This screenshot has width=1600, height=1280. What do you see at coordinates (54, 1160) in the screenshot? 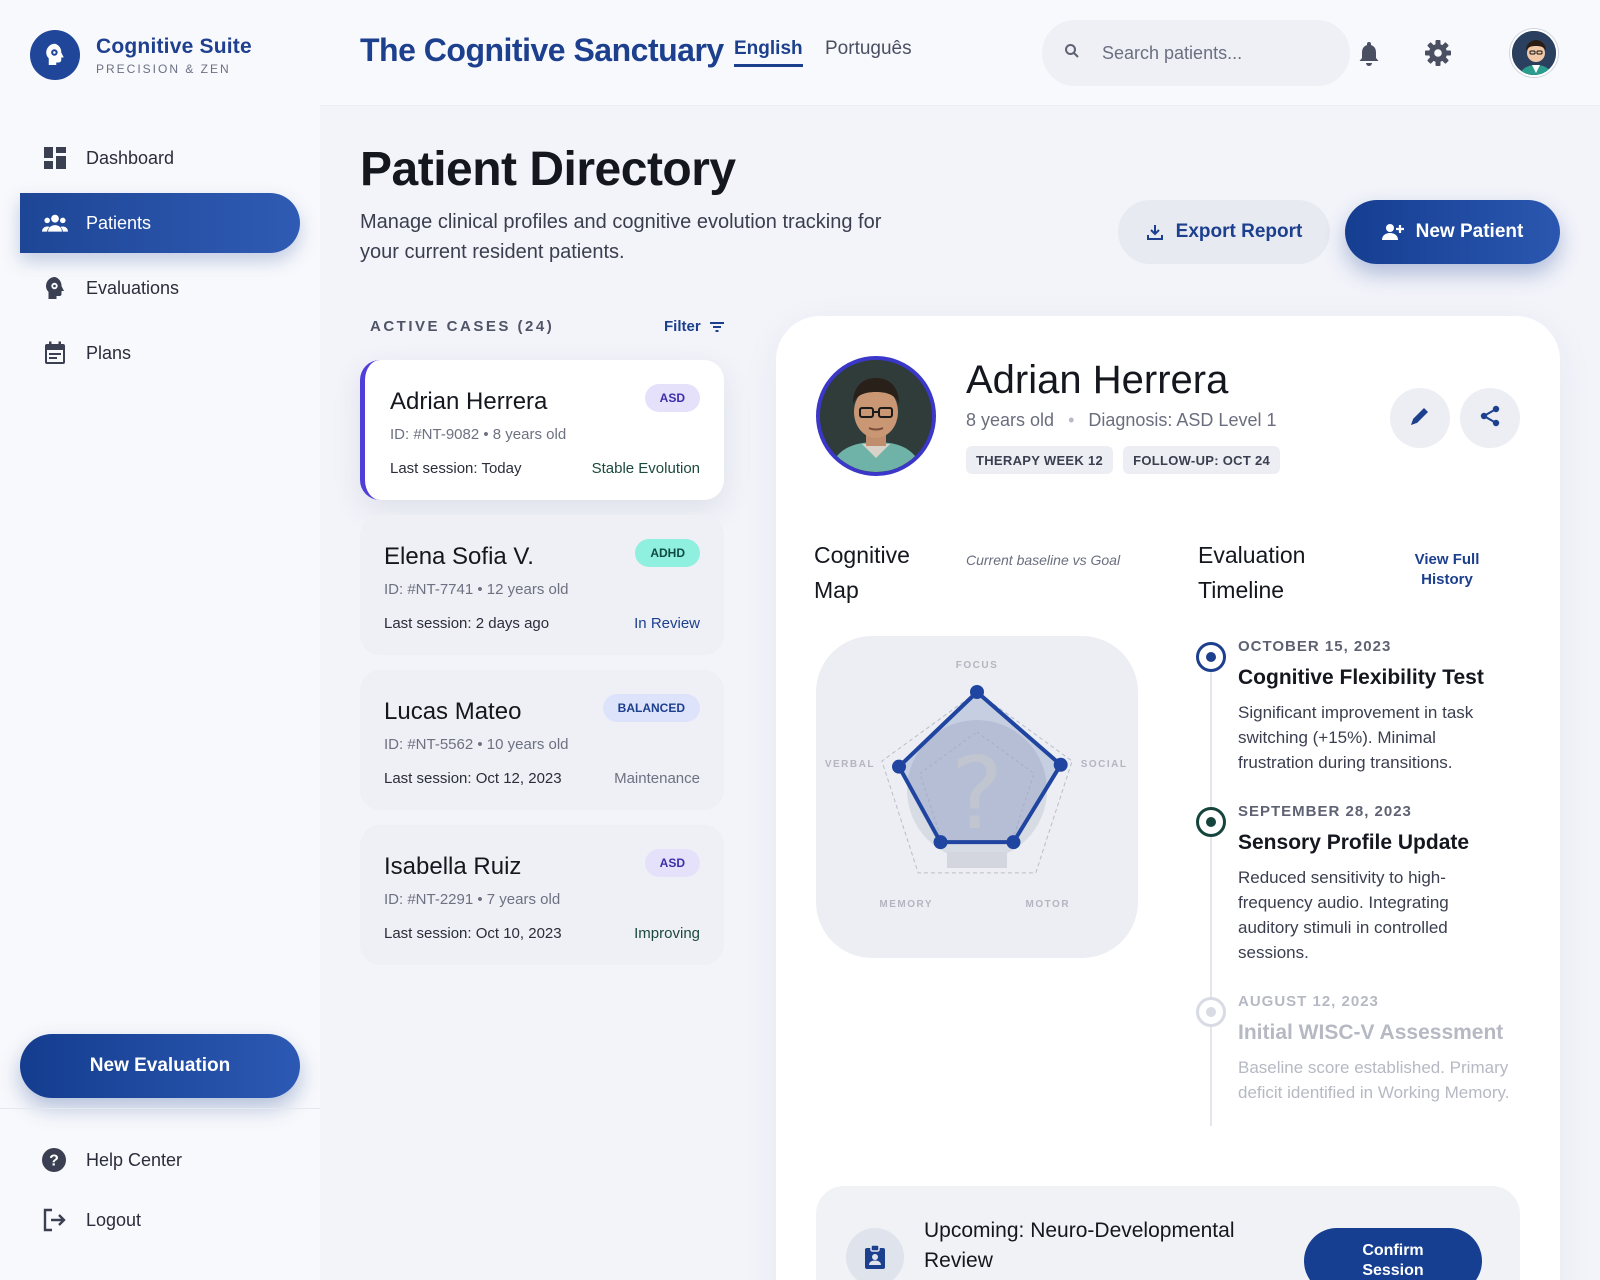
I see `help-icon: ?` at bounding box center [54, 1160].